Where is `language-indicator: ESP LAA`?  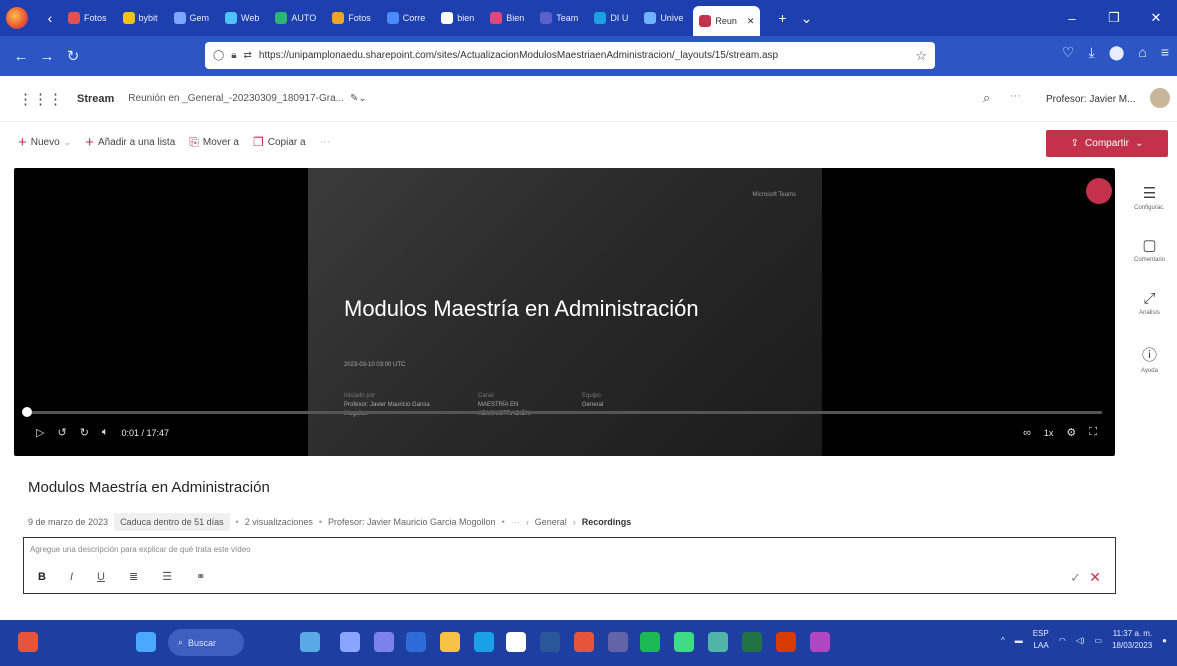
language-indicator: ESP LAA is located at coordinates (1041, 640).